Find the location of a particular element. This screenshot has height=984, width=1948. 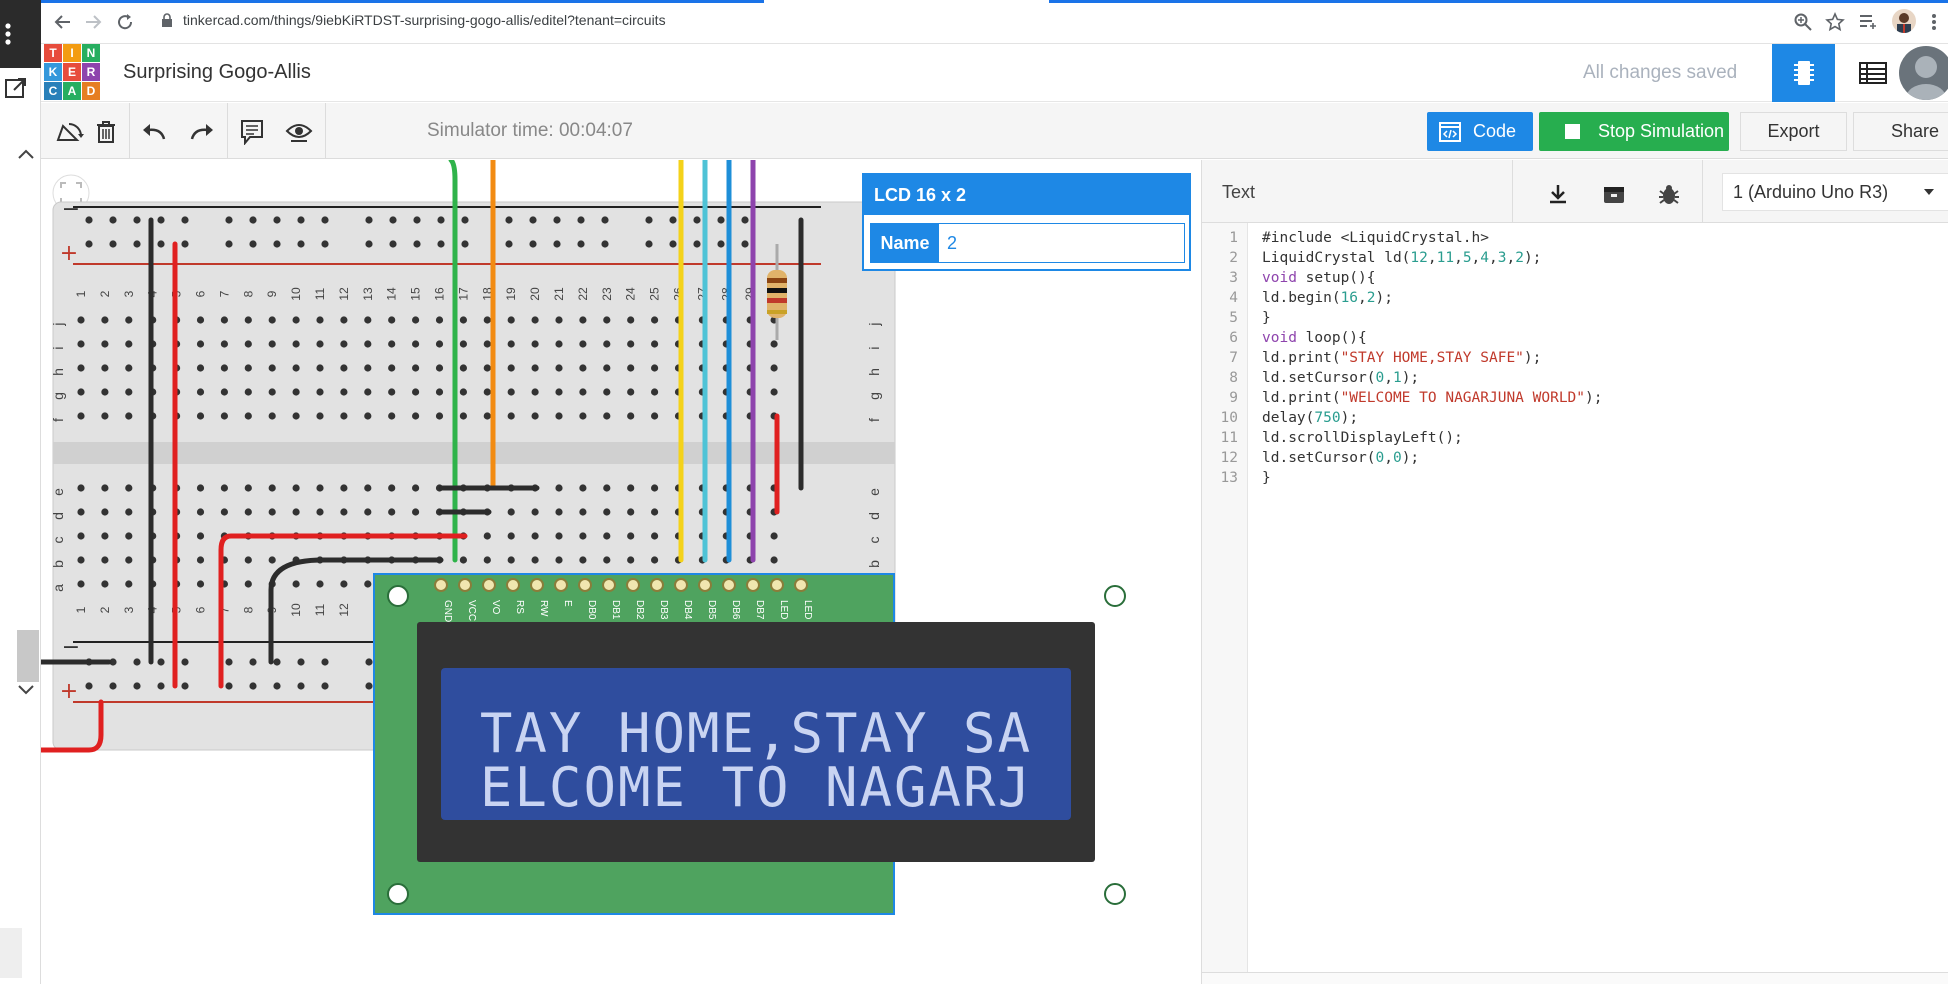

share-button: Share is located at coordinates (1900, 131).